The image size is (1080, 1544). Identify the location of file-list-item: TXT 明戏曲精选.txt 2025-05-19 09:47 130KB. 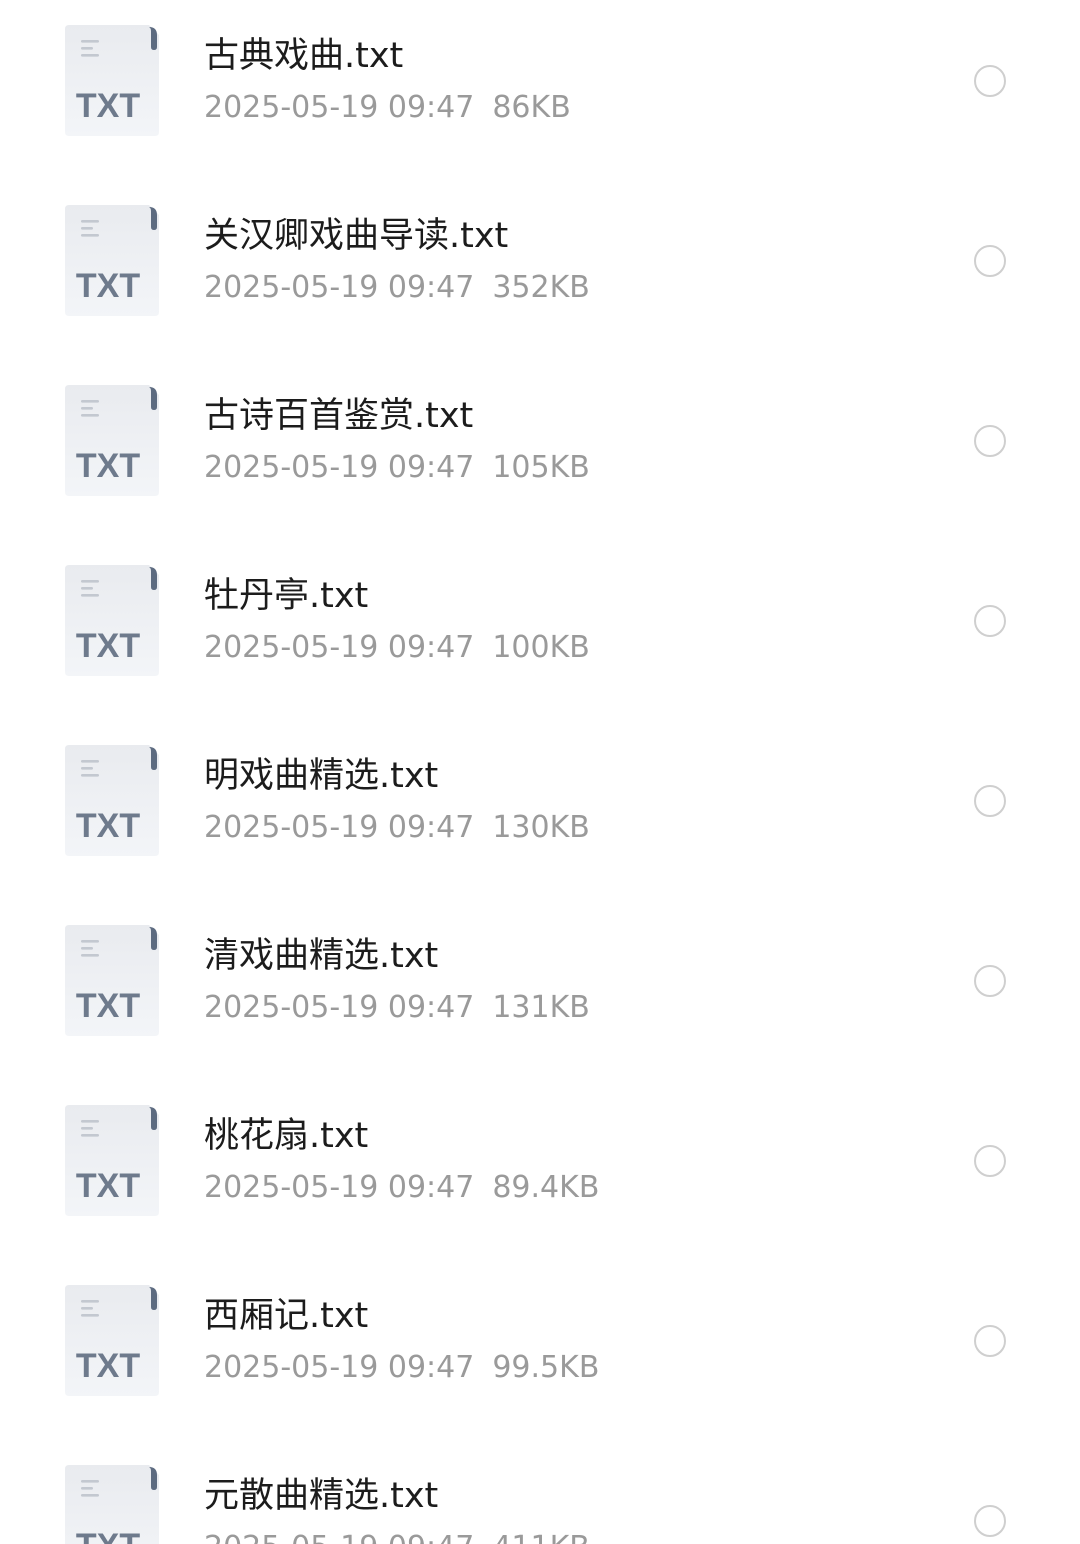
(540, 810).